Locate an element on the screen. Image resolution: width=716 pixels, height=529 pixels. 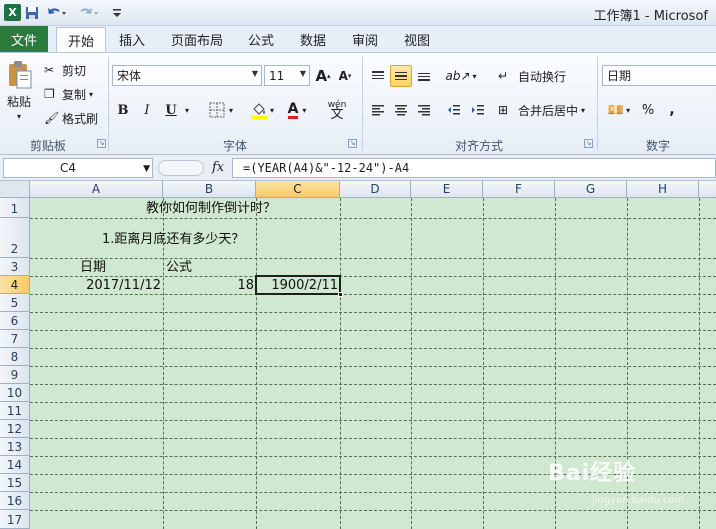
row-header-3: 3 is located at coordinates (15, 267).